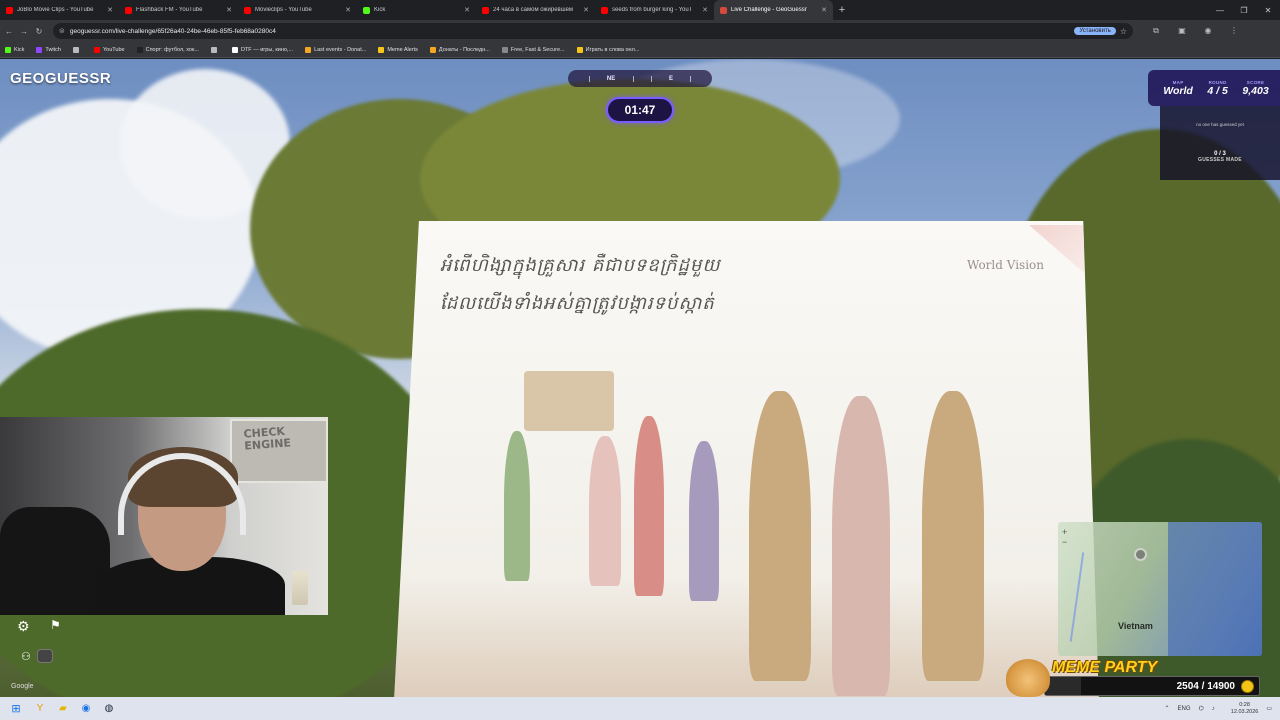  What do you see at coordinates (1156, 31) in the screenshot?
I see `extensions-icon: ⧉` at bounding box center [1156, 31].